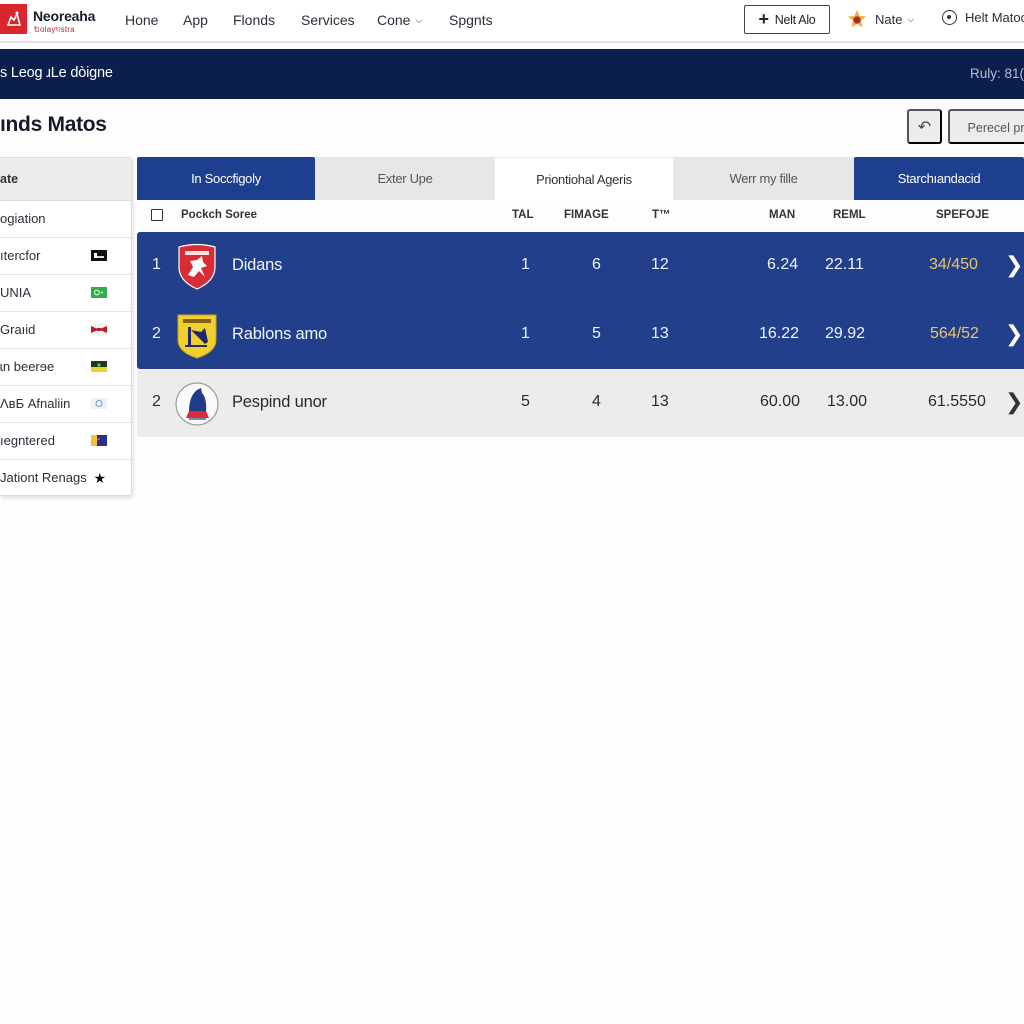 The image size is (1024, 1024). Describe the element at coordinates (219, 215) in the screenshot. I see `column-header-team: Pockch Soree` at that location.